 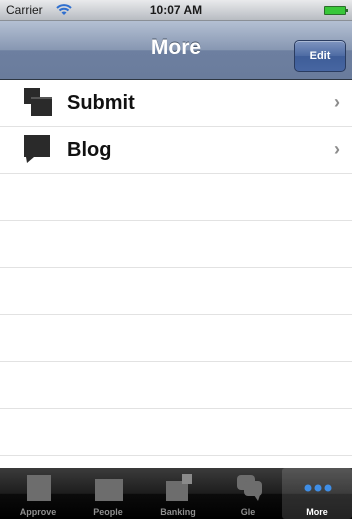 I want to click on more-dots-icon, so click(x=318, y=488).